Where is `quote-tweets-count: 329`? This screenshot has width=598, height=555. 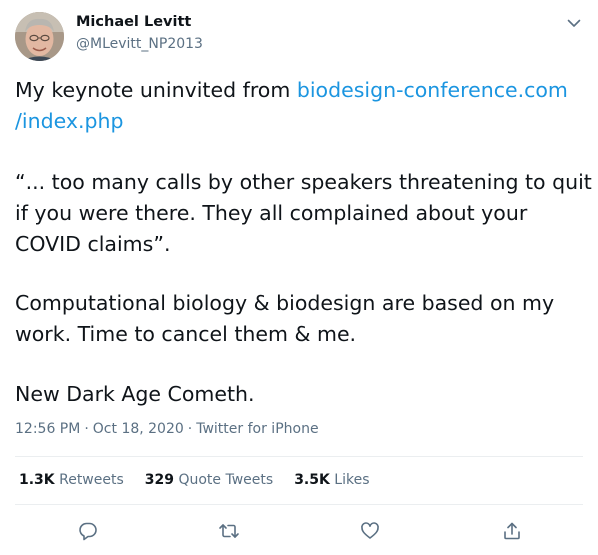
quote-tweets-count: 329 is located at coordinates (159, 480).